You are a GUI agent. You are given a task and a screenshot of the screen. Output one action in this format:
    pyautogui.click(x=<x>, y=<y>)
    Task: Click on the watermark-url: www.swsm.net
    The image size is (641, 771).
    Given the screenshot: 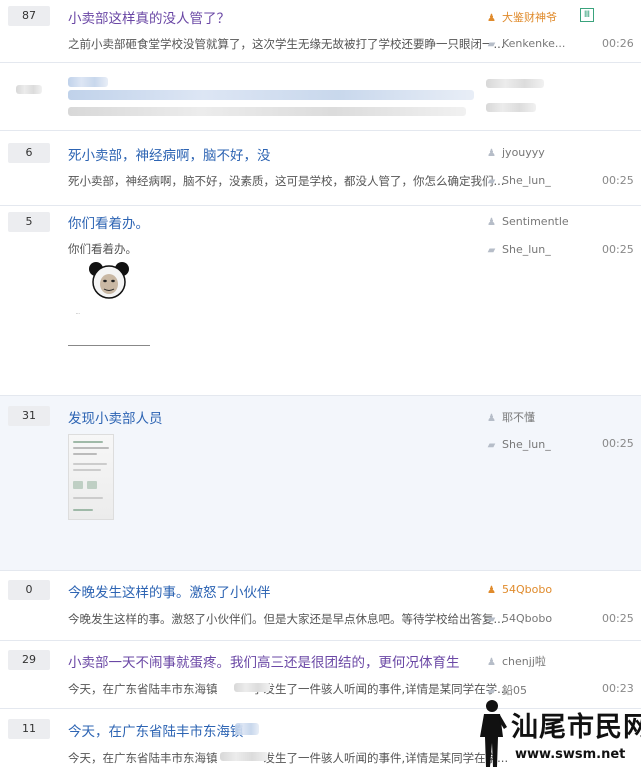 What is the action you would take?
    pyautogui.click(x=570, y=754)
    